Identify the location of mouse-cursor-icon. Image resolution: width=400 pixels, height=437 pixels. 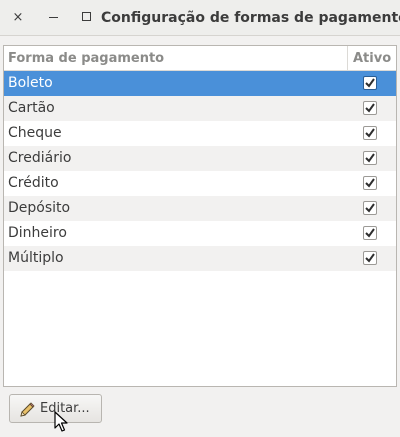
(61, 424).